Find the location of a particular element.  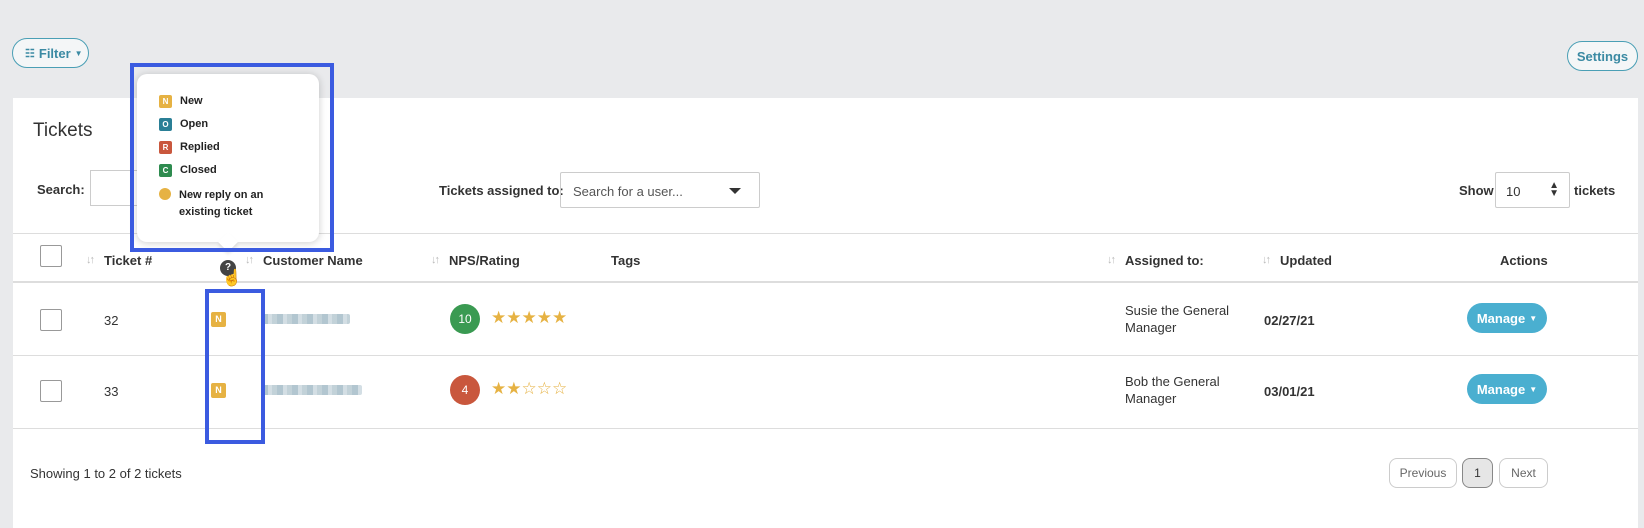

tickets-label: tickets is located at coordinates (1595, 190).